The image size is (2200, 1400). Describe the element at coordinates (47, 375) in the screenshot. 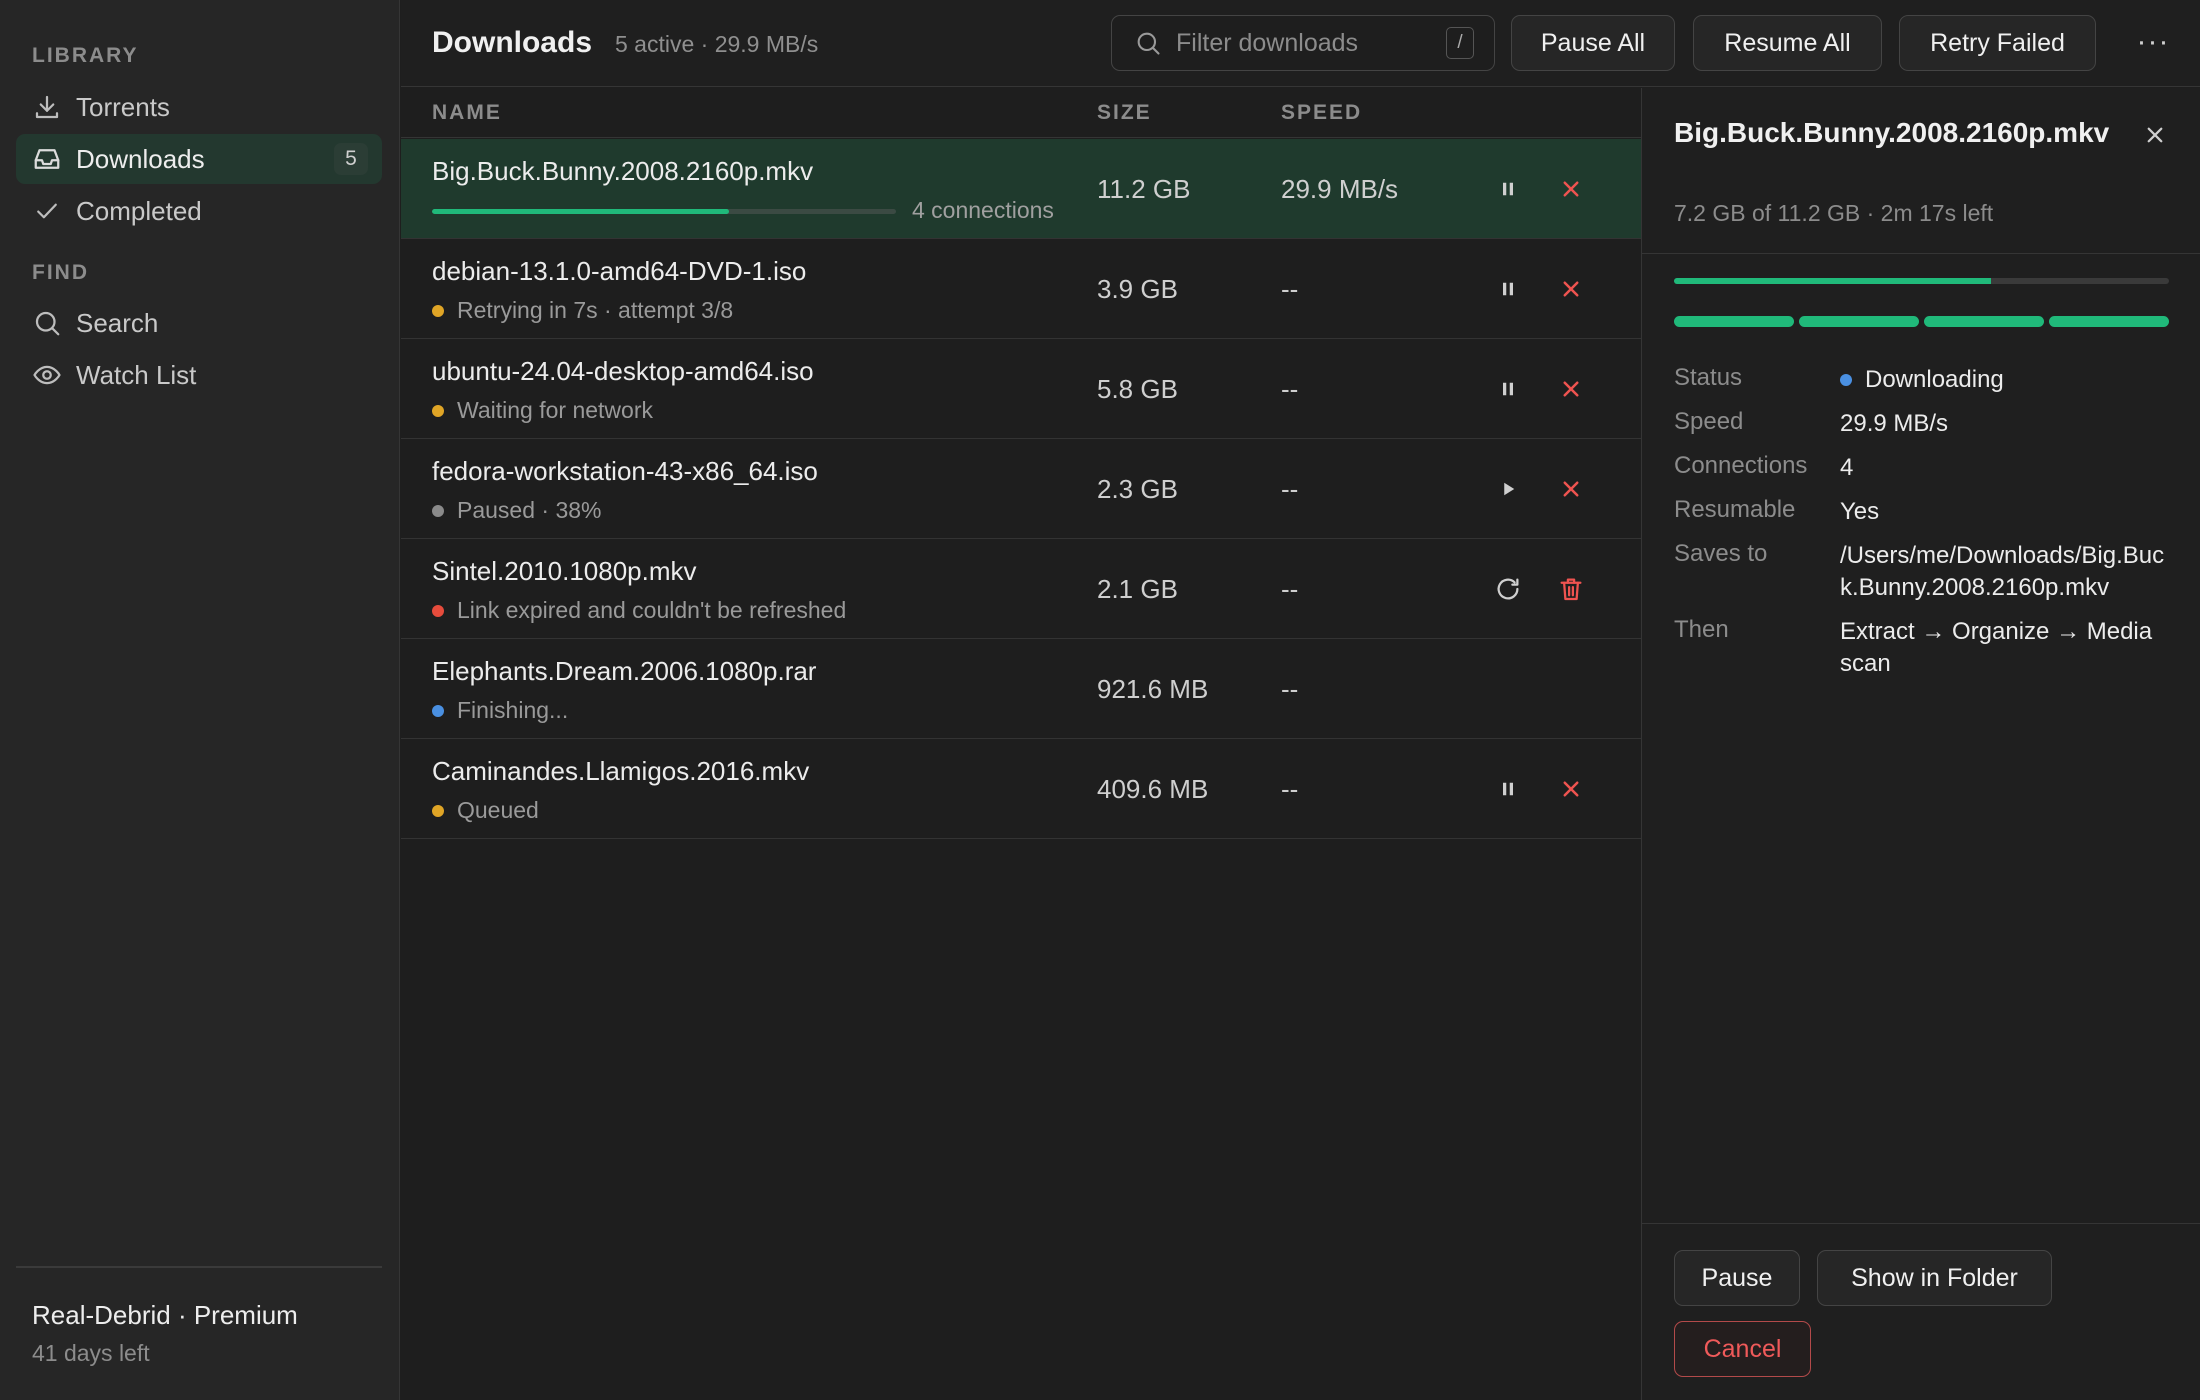

I see `eye-icon` at that location.